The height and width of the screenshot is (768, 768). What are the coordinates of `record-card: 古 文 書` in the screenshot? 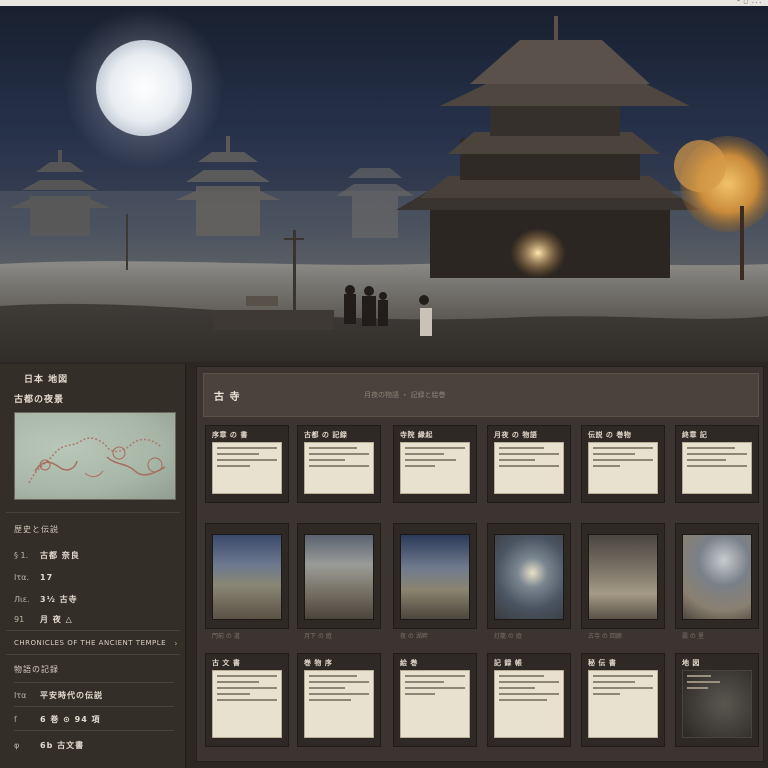 It's located at (247, 700).